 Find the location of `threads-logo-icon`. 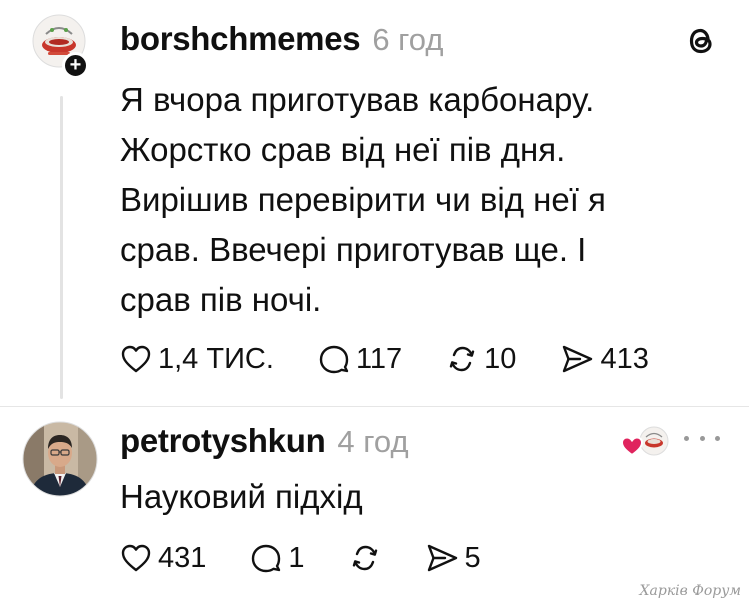

threads-logo-icon is located at coordinates (701, 41).